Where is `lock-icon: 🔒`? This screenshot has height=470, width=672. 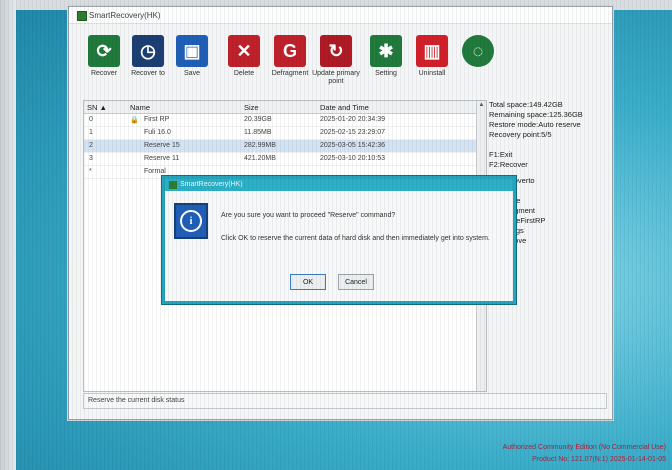 lock-icon: 🔒 is located at coordinates (134, 120).